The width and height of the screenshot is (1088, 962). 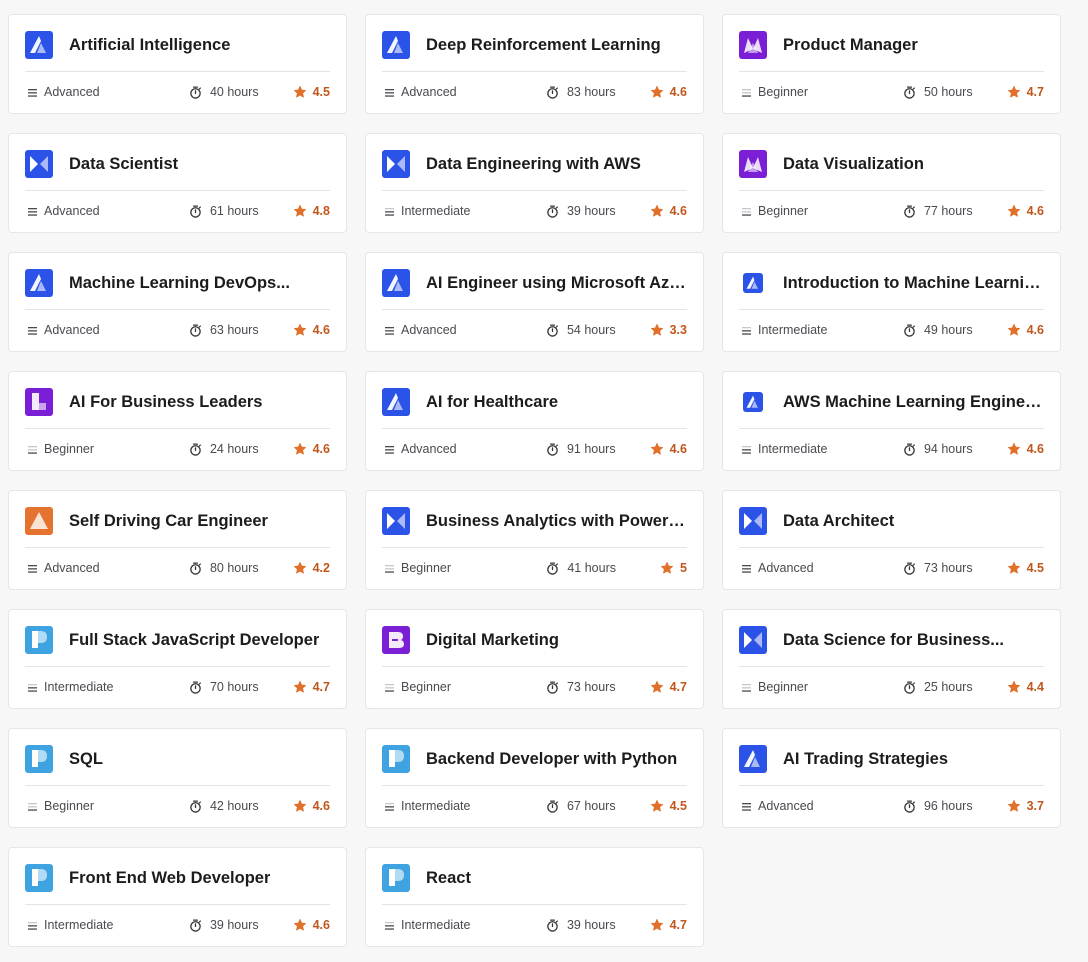 What do you see at coordinates (321, 568) in the screenshot?
I see `rating-value: 4.2` at bounding box center [321, 568].